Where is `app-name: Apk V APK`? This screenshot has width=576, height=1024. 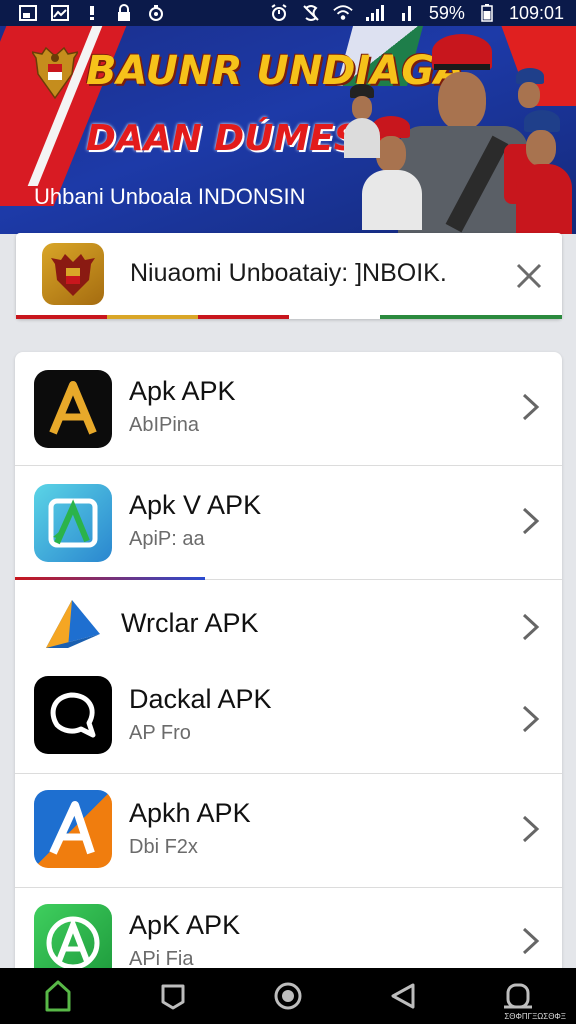 app-name: Apk V APK is located at coordinates (195, 505).